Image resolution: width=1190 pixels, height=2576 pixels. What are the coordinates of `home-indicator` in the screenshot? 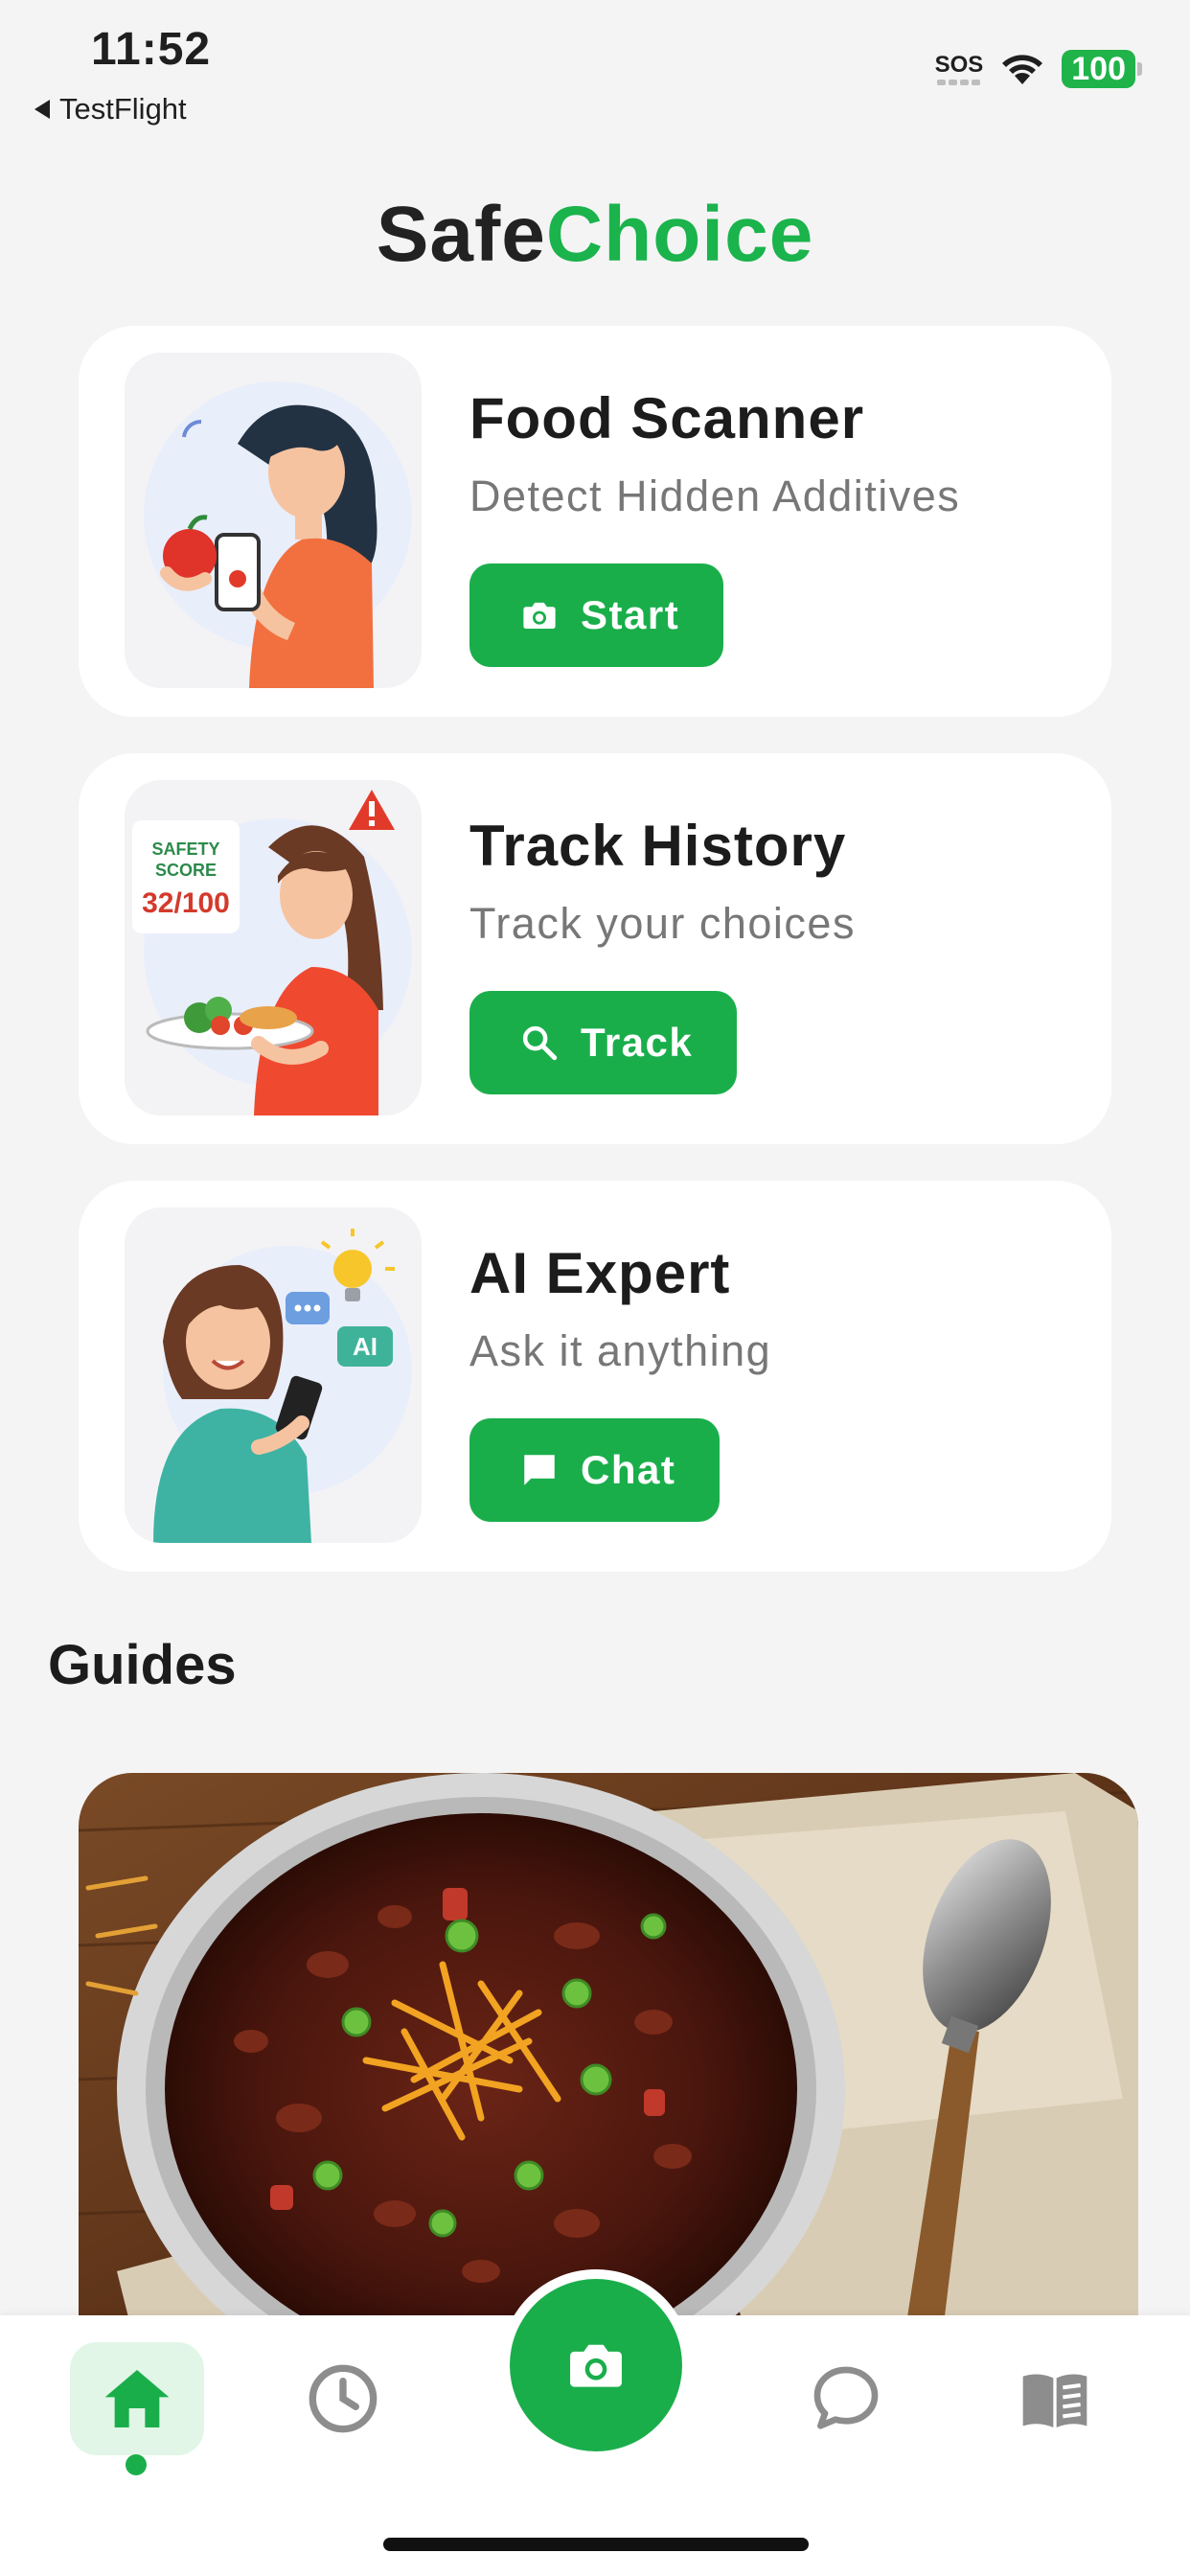 It's located at (596, 2544).